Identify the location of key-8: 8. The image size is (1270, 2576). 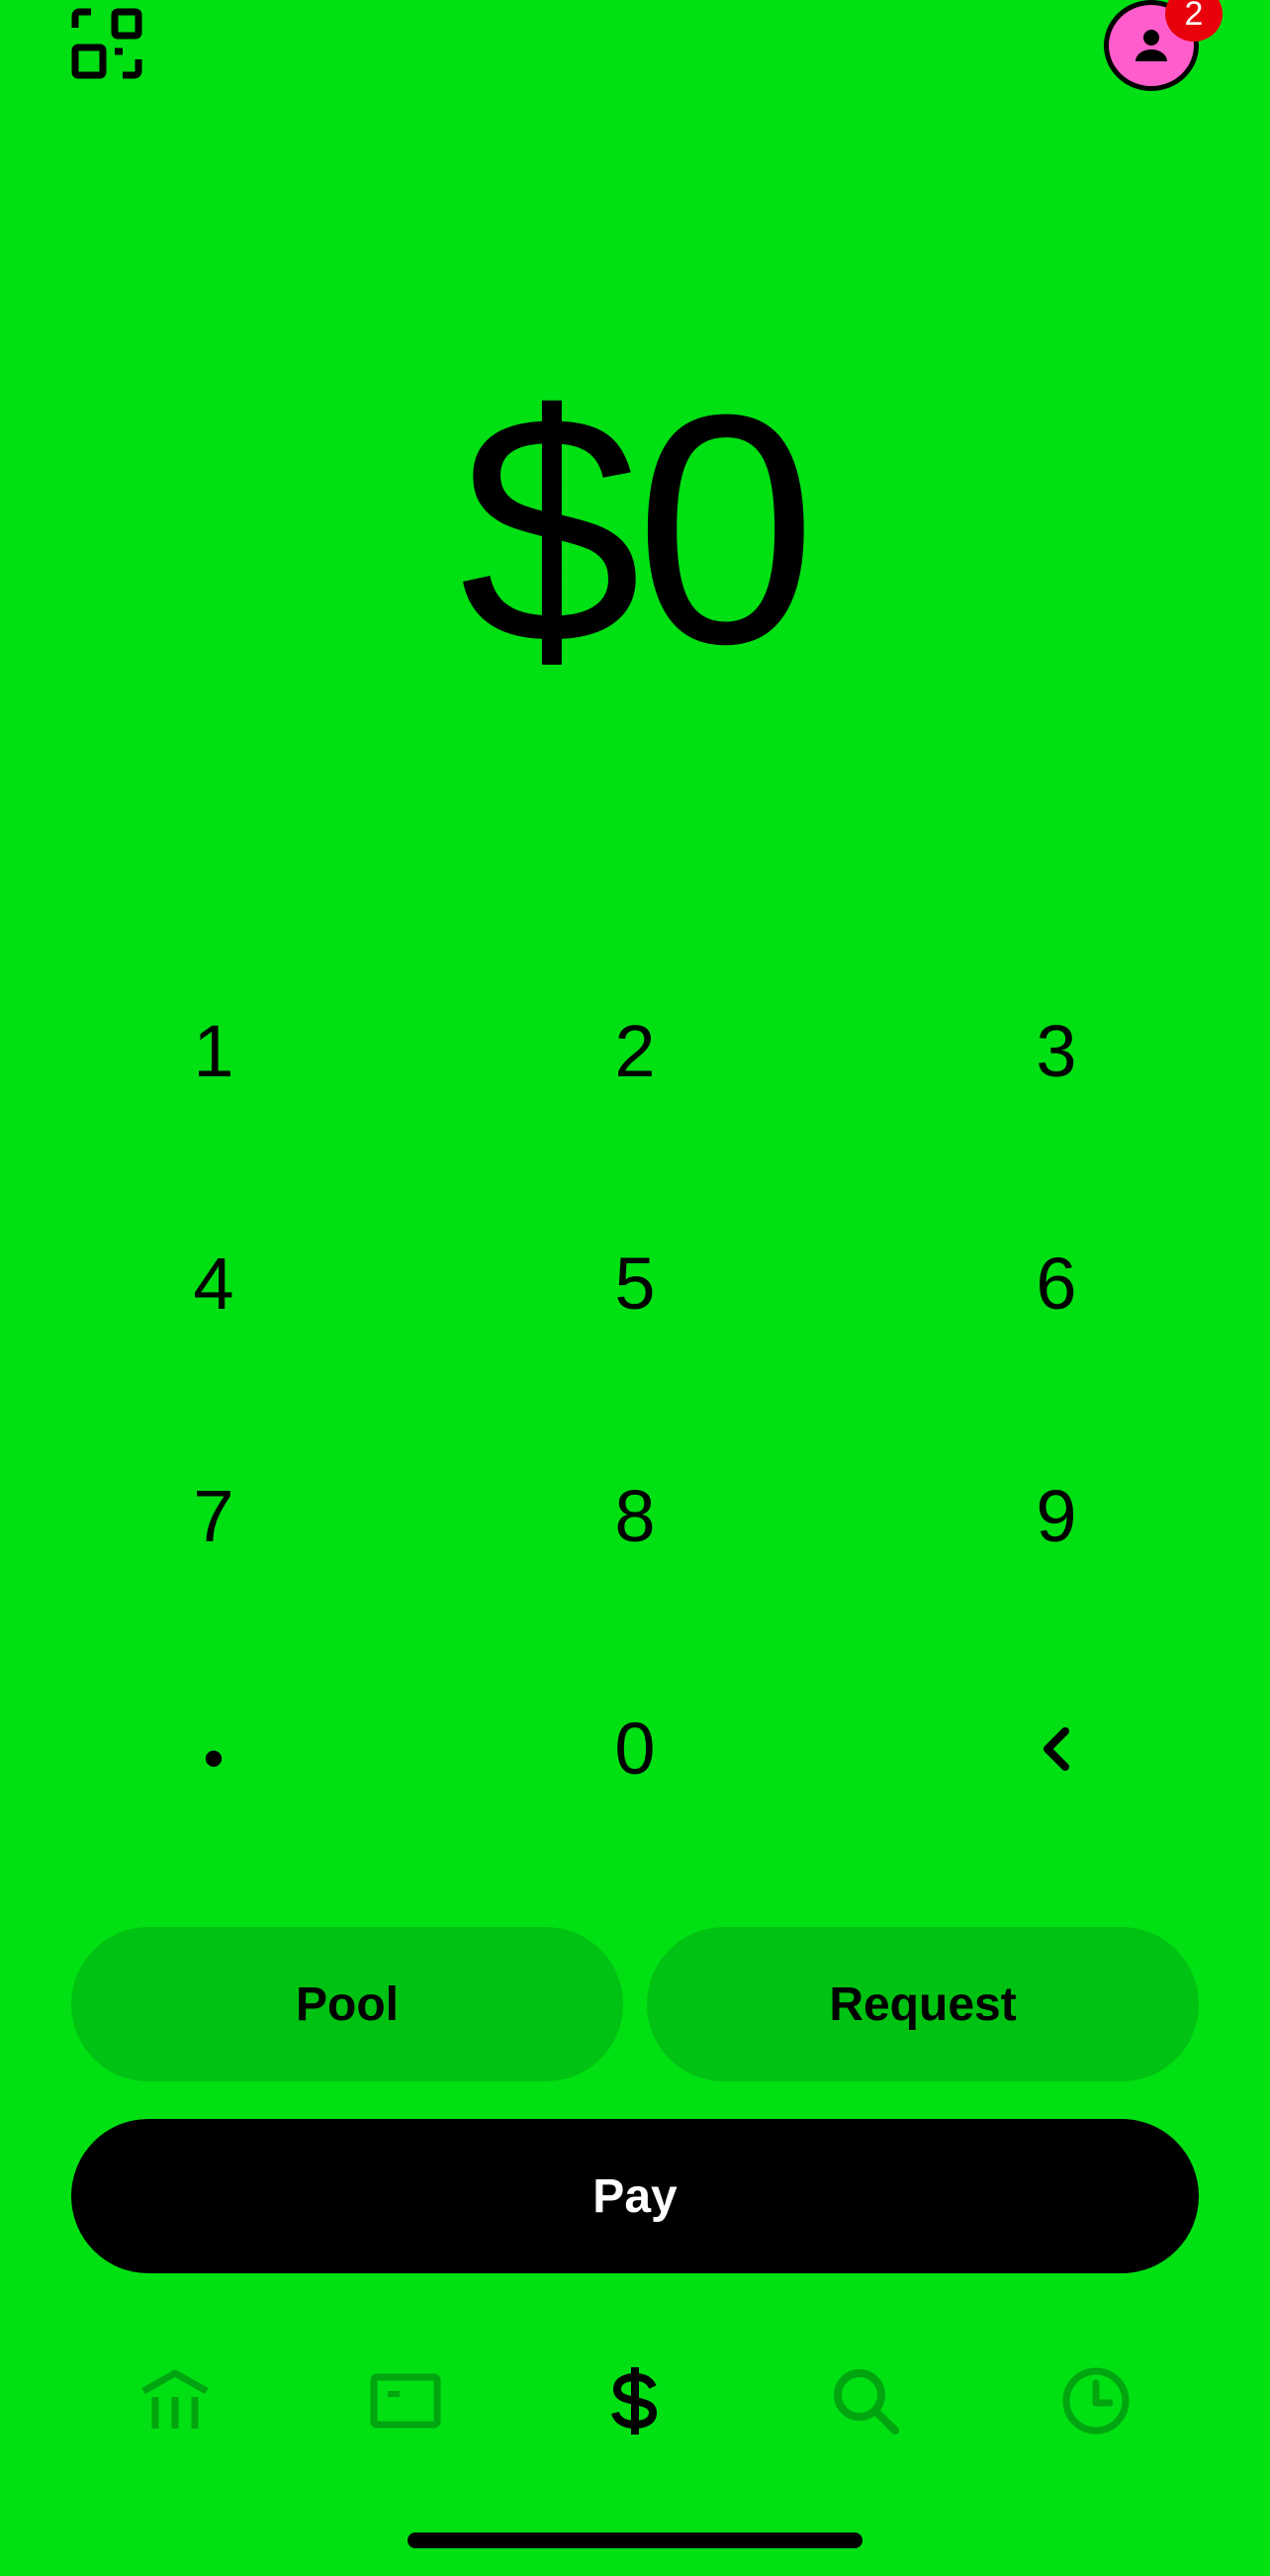
(635, 1516).